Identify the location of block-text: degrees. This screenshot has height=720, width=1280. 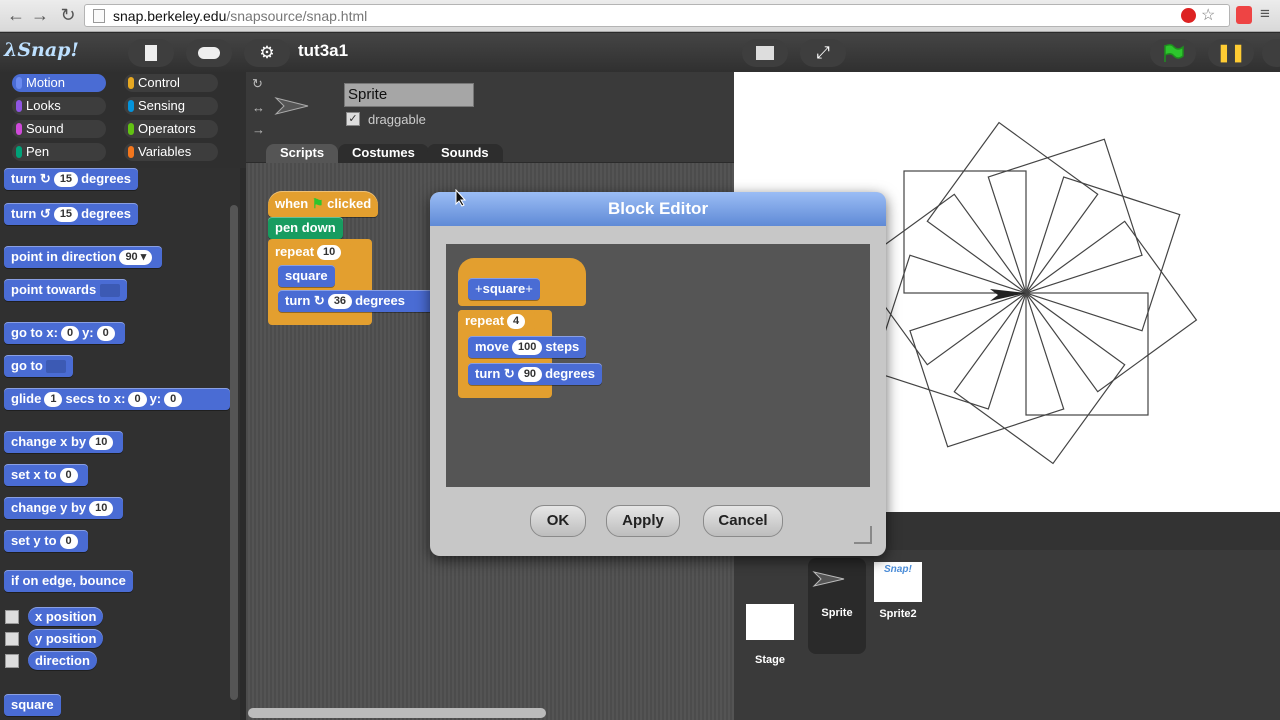
(570, 373).